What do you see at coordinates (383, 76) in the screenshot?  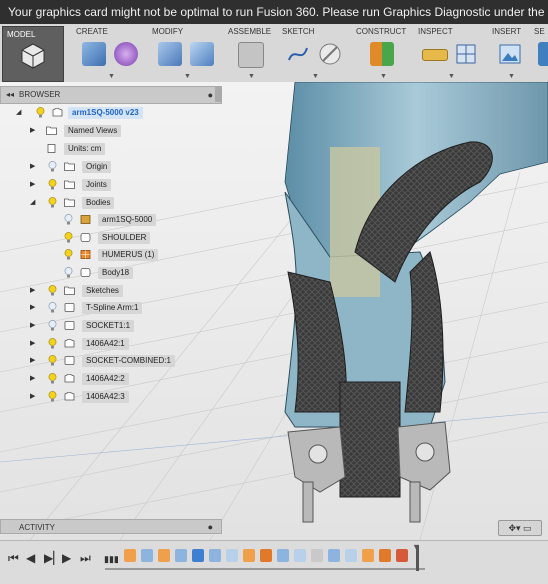 I see `construct-dropdown-icon: ▼` at bounding box center [383, 76].